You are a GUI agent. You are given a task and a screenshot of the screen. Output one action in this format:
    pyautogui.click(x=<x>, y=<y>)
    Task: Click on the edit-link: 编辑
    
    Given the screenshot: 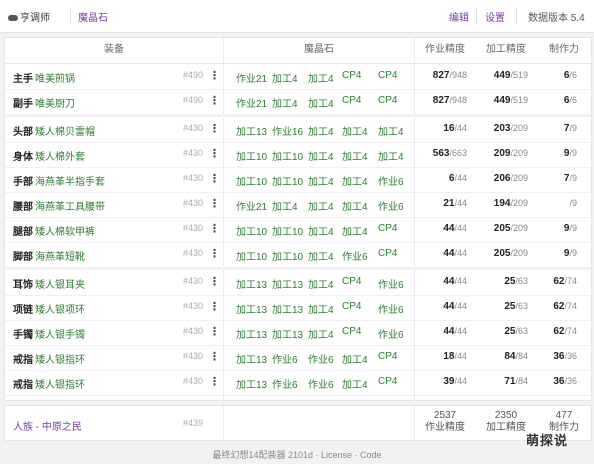 What is the action you would take?
    pyautogui.click(x=459, y=16)
    